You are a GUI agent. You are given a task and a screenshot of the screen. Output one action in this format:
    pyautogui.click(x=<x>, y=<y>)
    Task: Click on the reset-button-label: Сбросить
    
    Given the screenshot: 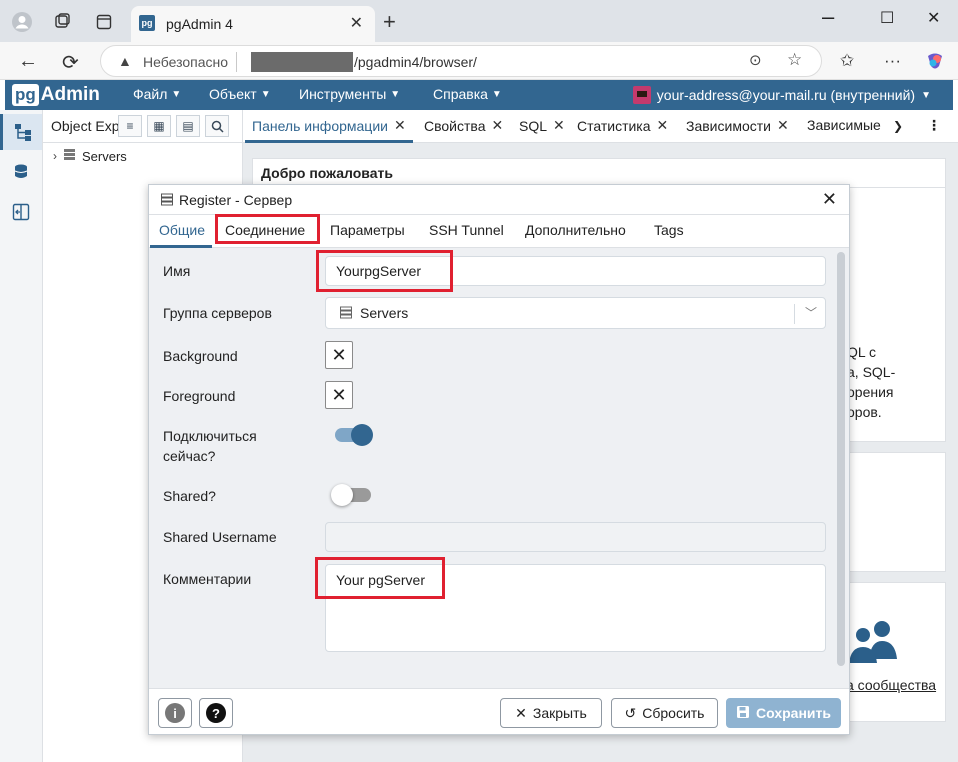 What is the action you would take?
    pyautogui.click(x=673, y=713)
    